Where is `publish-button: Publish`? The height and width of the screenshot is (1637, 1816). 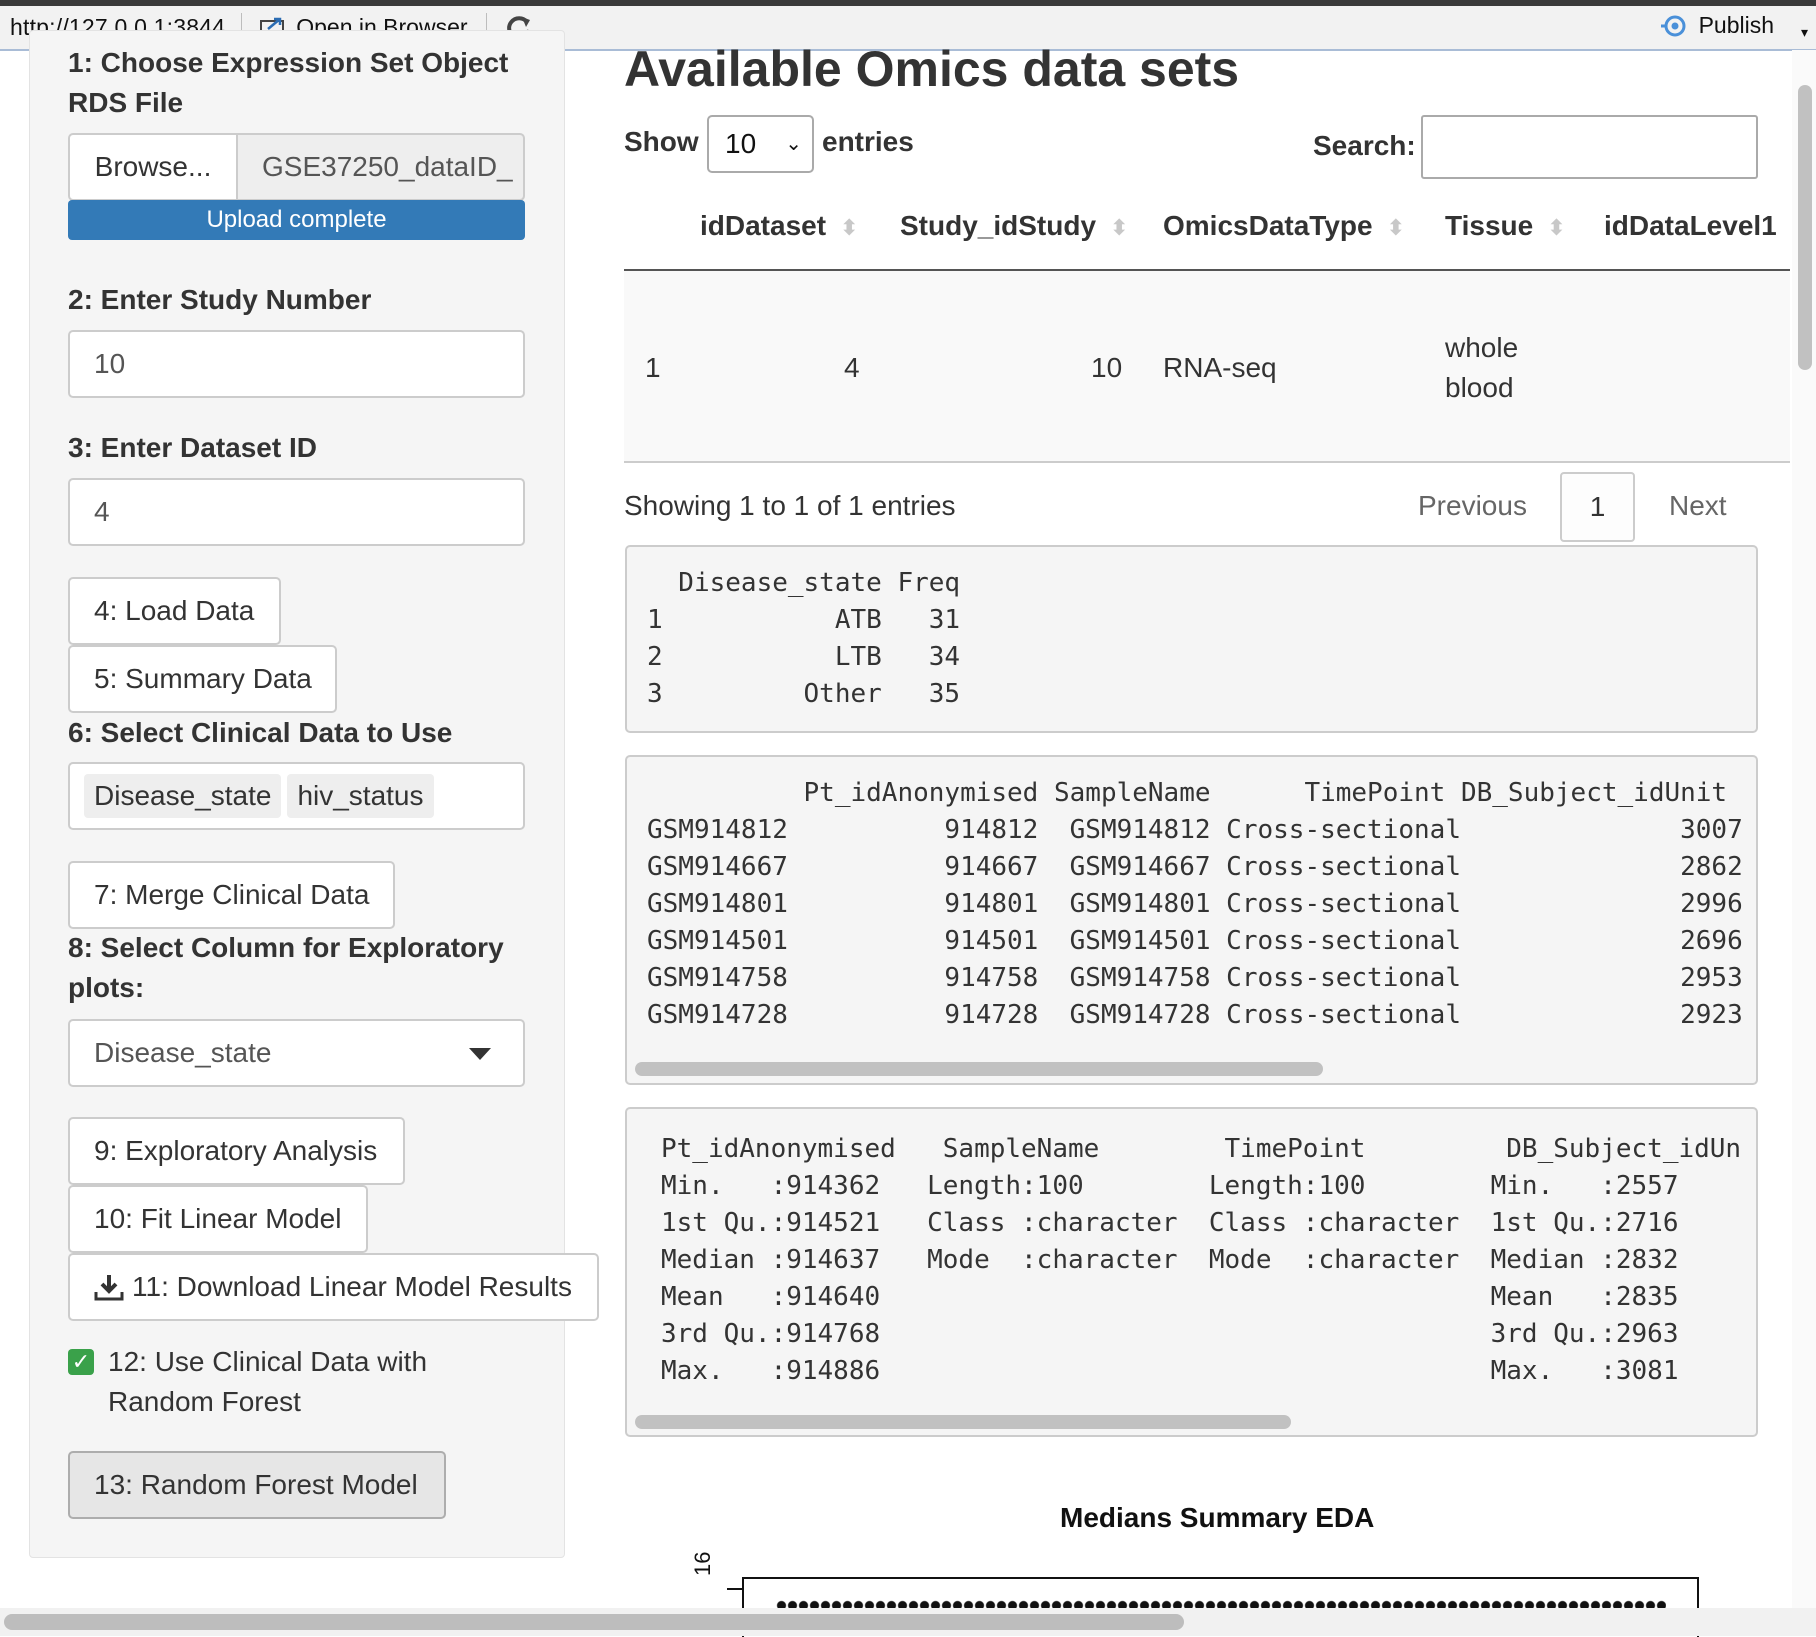 publish-button: Publish is located at coordinates (1716, 25).